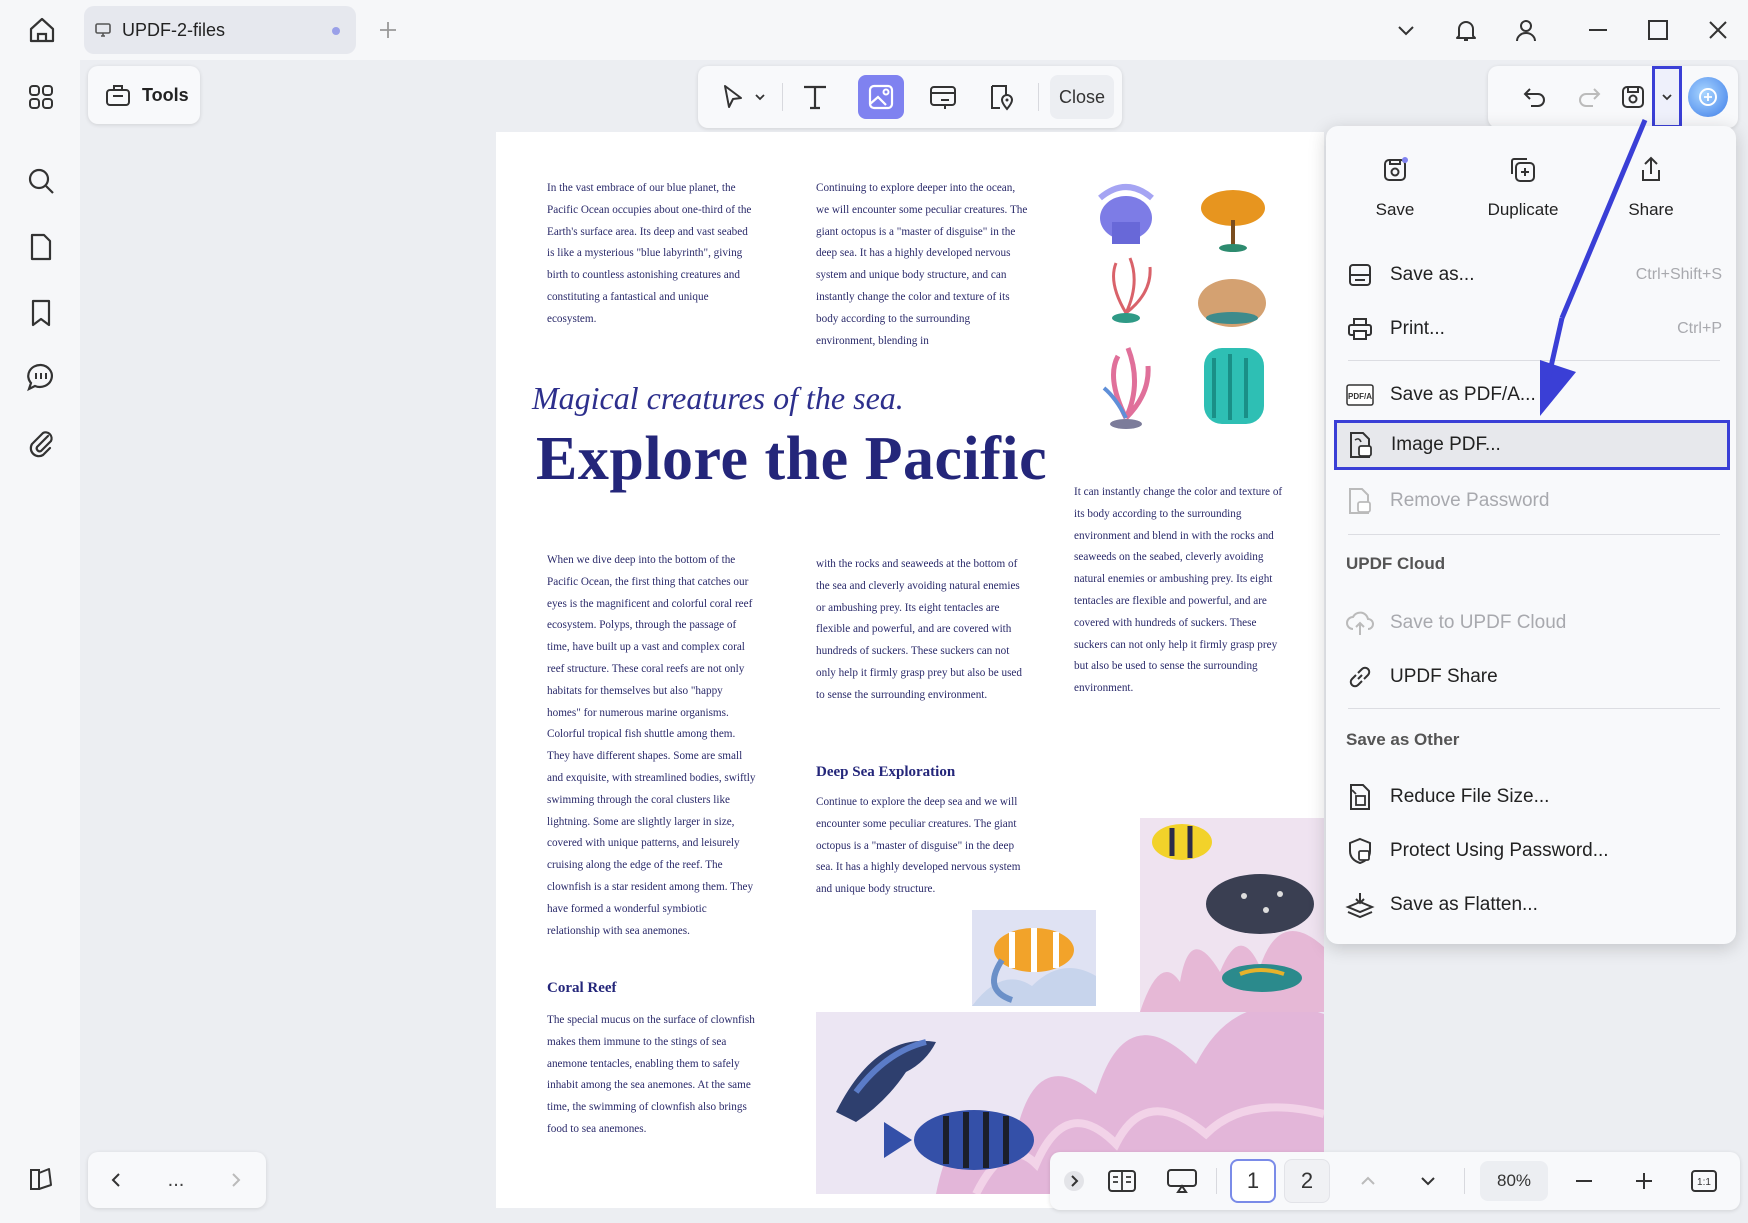 This screenshot has width=1748, height=1223. What do you see at coordinates (1598, 30) in the screenshot?
I see `minimize-icon` at bounding box center [1598, 30].